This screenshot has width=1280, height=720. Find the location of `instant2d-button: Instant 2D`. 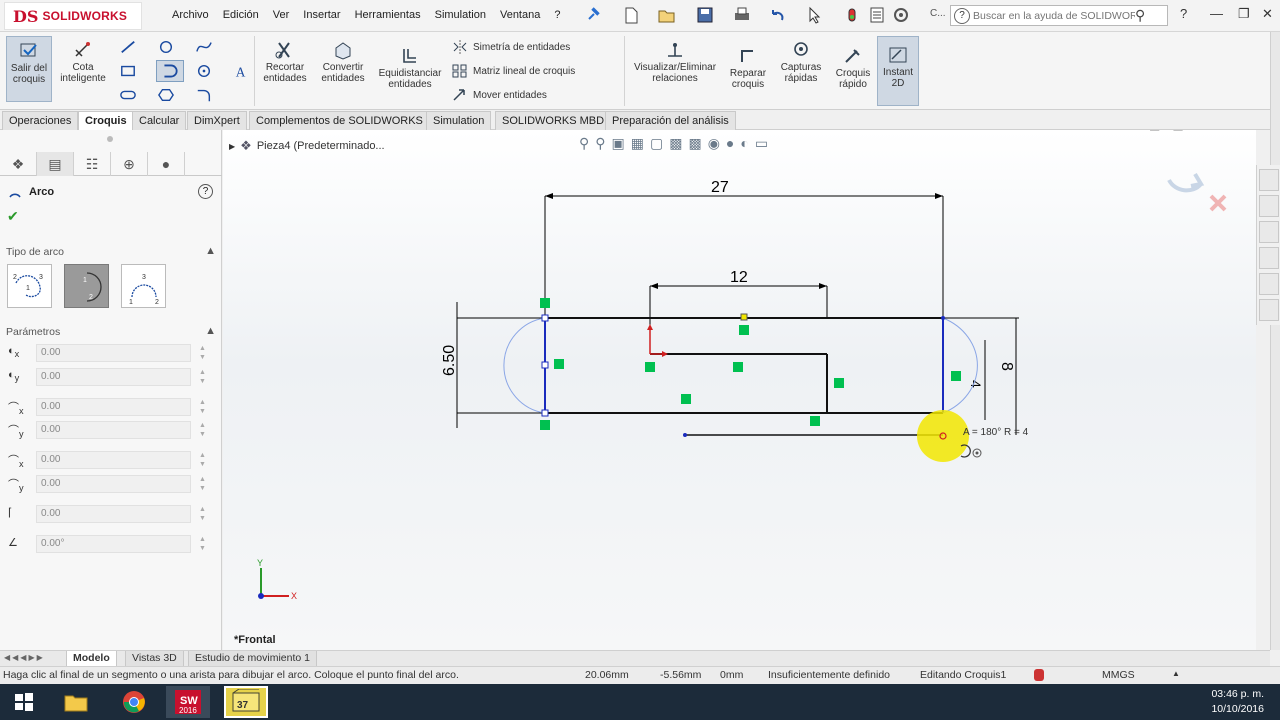

instant2d-button: Instant 2D is located at coordinates (898, 71).